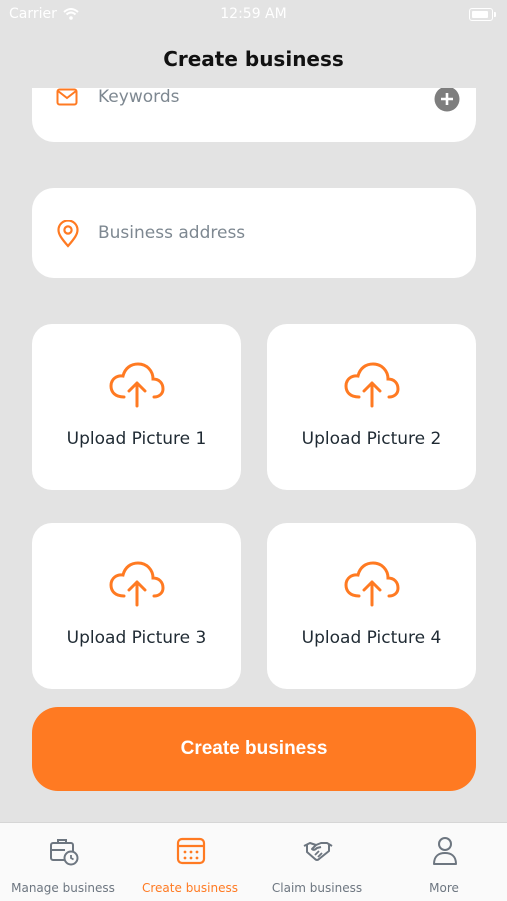 The height and width of the screenshot is (901, 507). What do you see at coordinates (67, 97) in the screenshot?
I see `mail-icon` at bounding box center [67, 97].